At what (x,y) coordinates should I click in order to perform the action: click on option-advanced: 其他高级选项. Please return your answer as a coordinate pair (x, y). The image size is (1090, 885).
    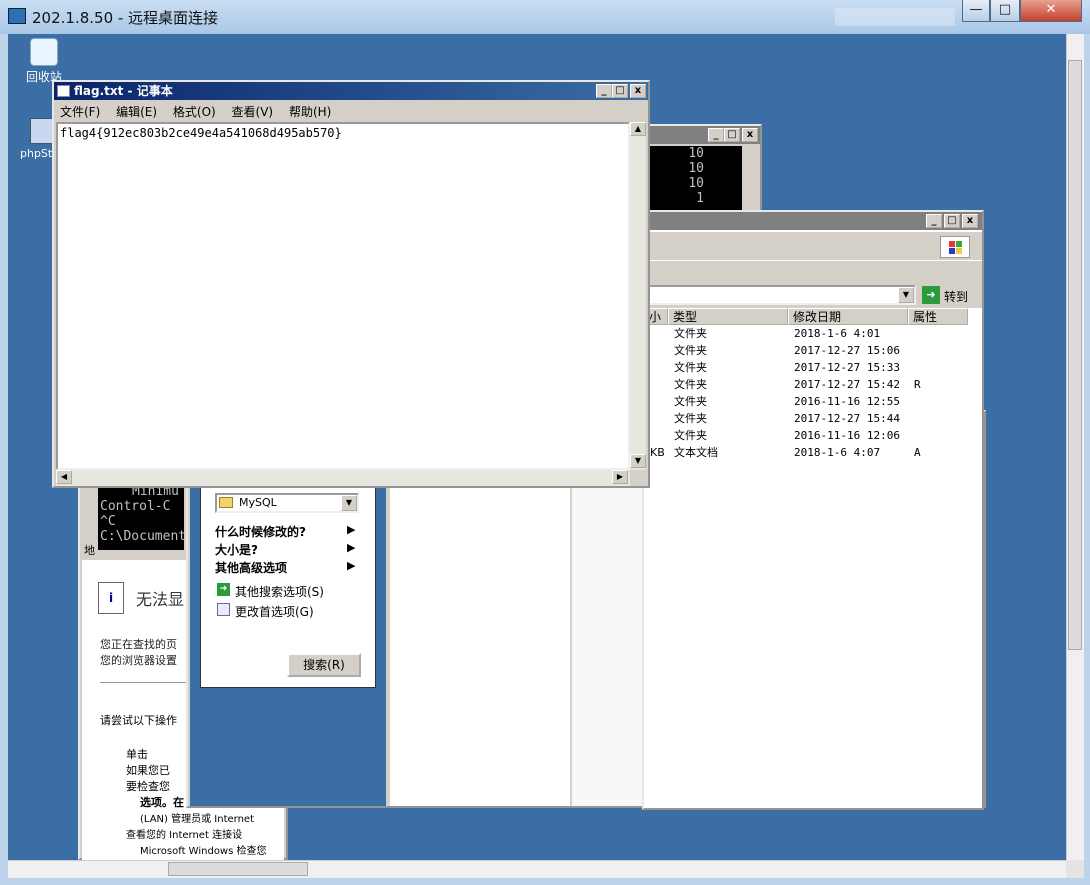
    Looking at the image, I should click on (251, 567).